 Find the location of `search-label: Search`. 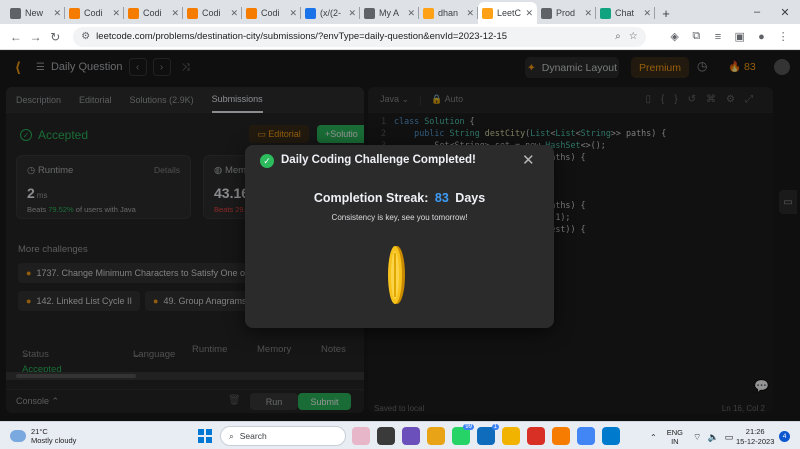

search-label: Search is located at coordinates (253, 436).